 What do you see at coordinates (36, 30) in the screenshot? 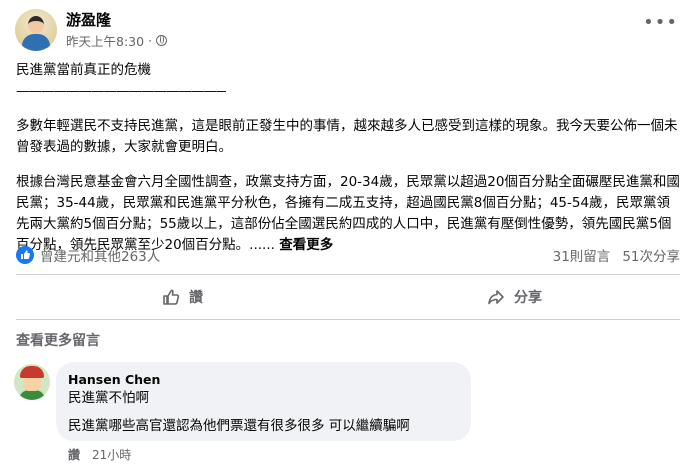
I see `author-avatar` at bounding box center [36, 30].